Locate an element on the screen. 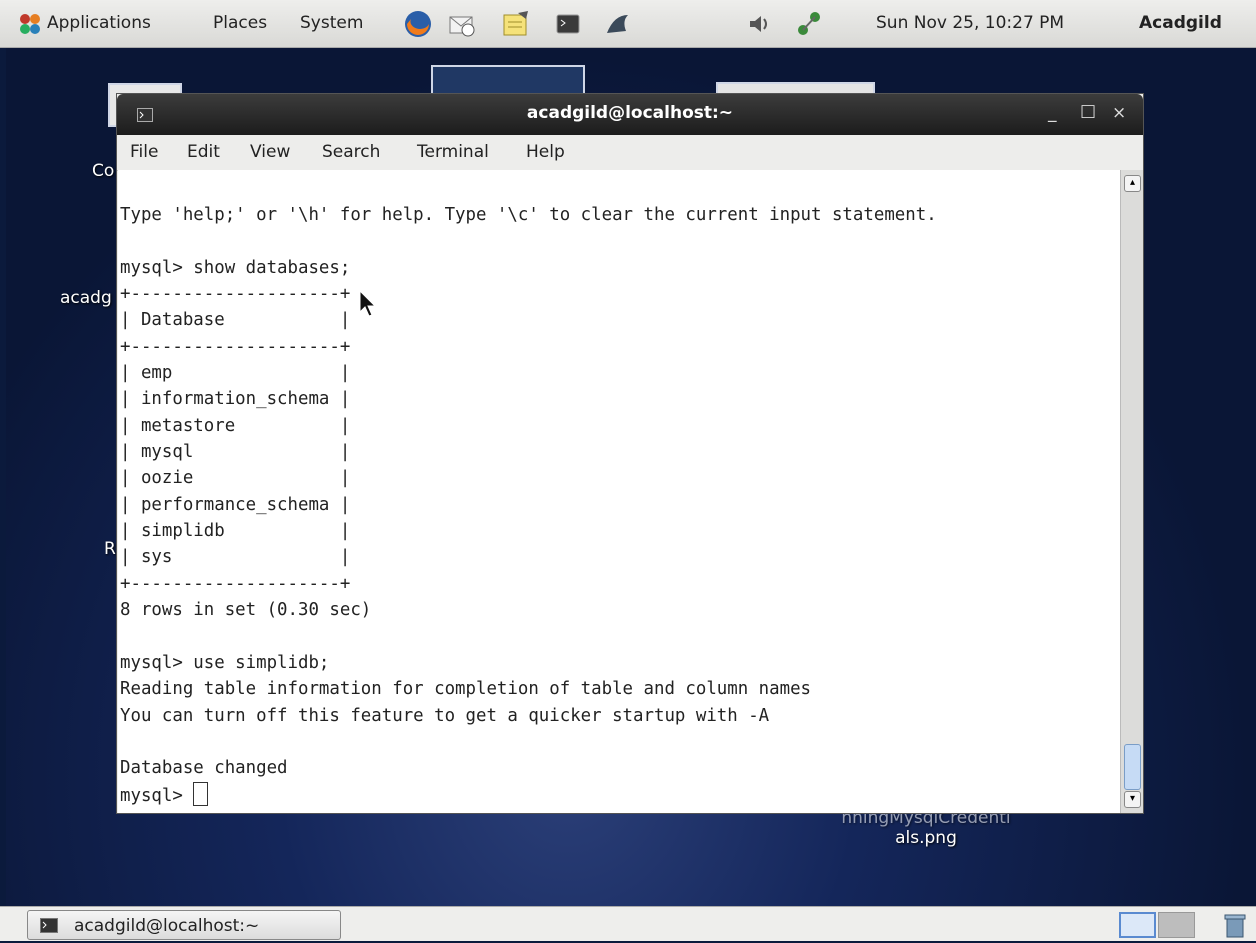  terminal-line: mysql> use simplidb; is located at coordinates (225, 662).